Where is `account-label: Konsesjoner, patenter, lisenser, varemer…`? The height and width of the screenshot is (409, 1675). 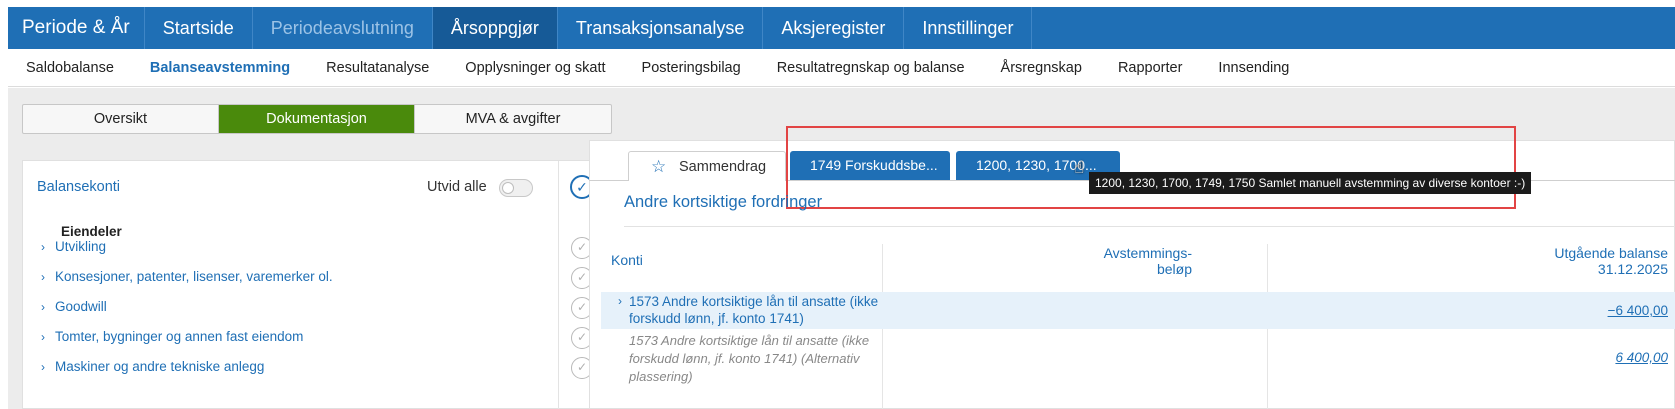 account-label: Konsesjoner, patenter, lisenser, varemer… is located at coordinates (194, 276).